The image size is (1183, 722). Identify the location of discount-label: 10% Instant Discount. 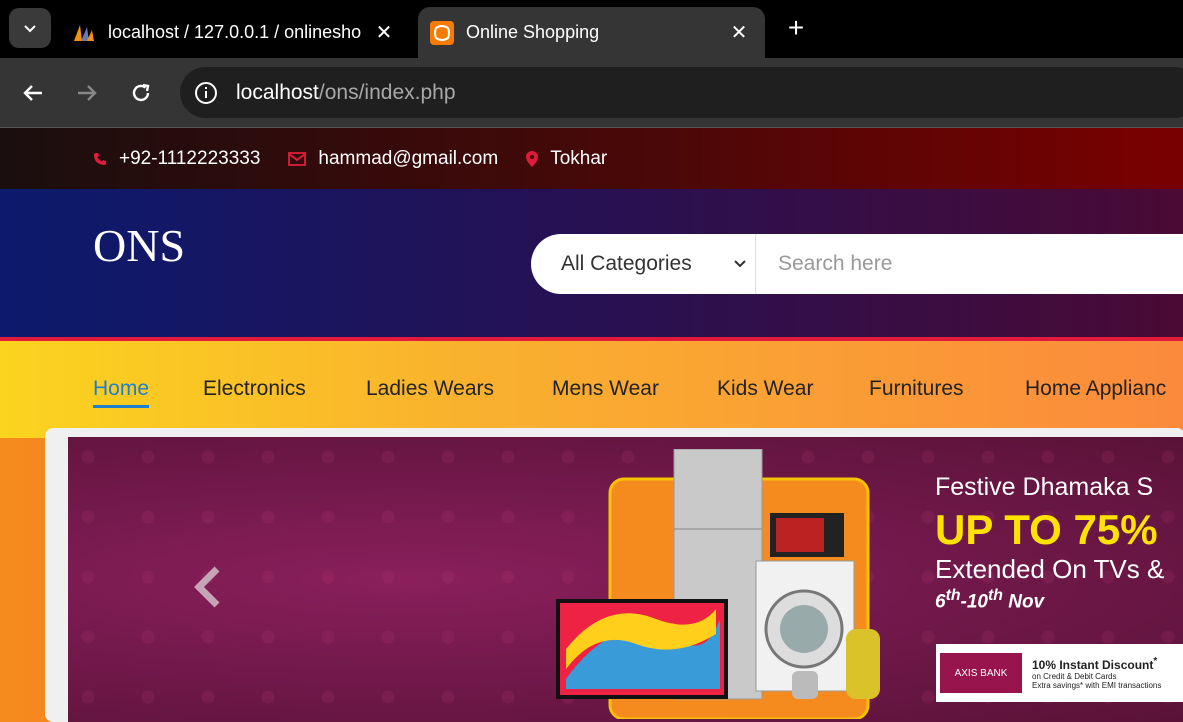
(1093, 665).